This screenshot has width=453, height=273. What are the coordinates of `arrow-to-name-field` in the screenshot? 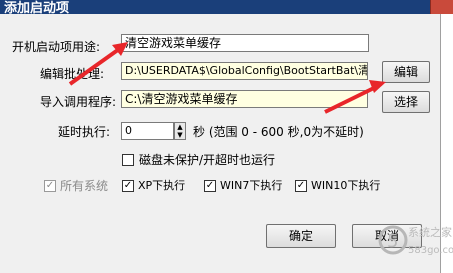 It's located at (98, 64).